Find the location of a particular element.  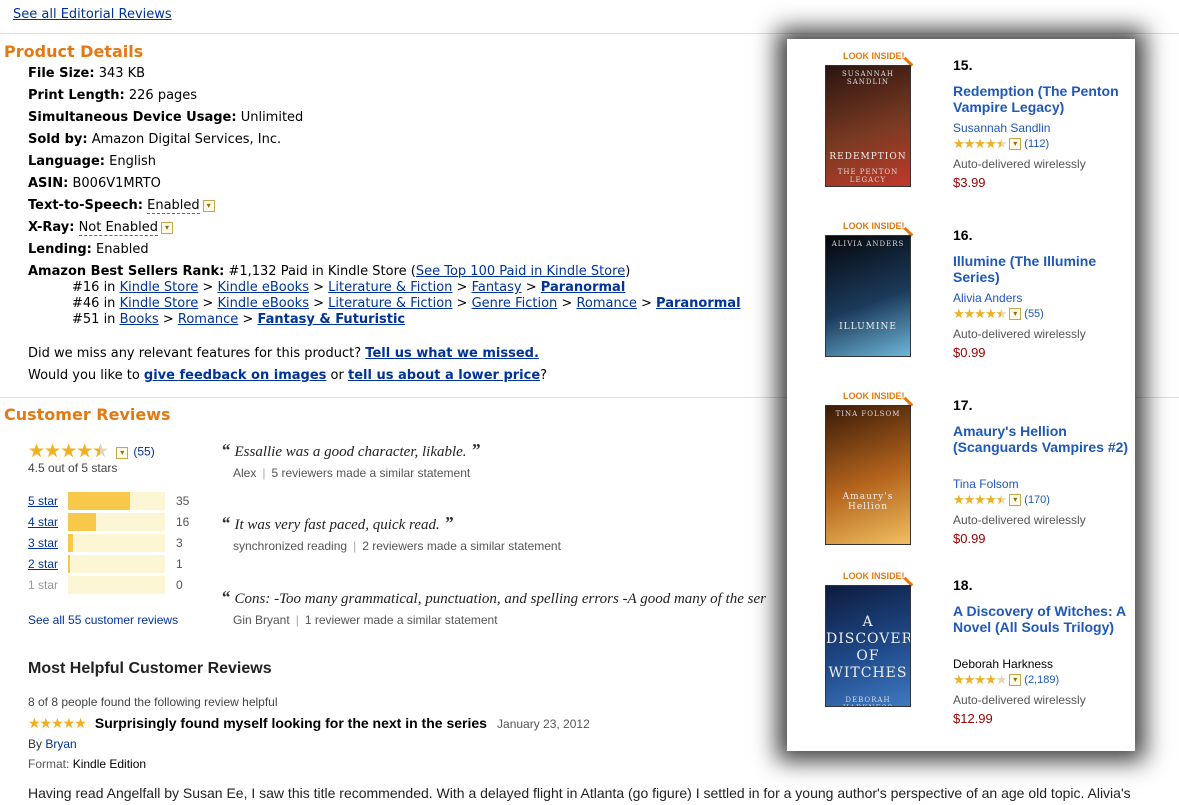

star-level-link: 2 star is located at coordinates (48, 564).